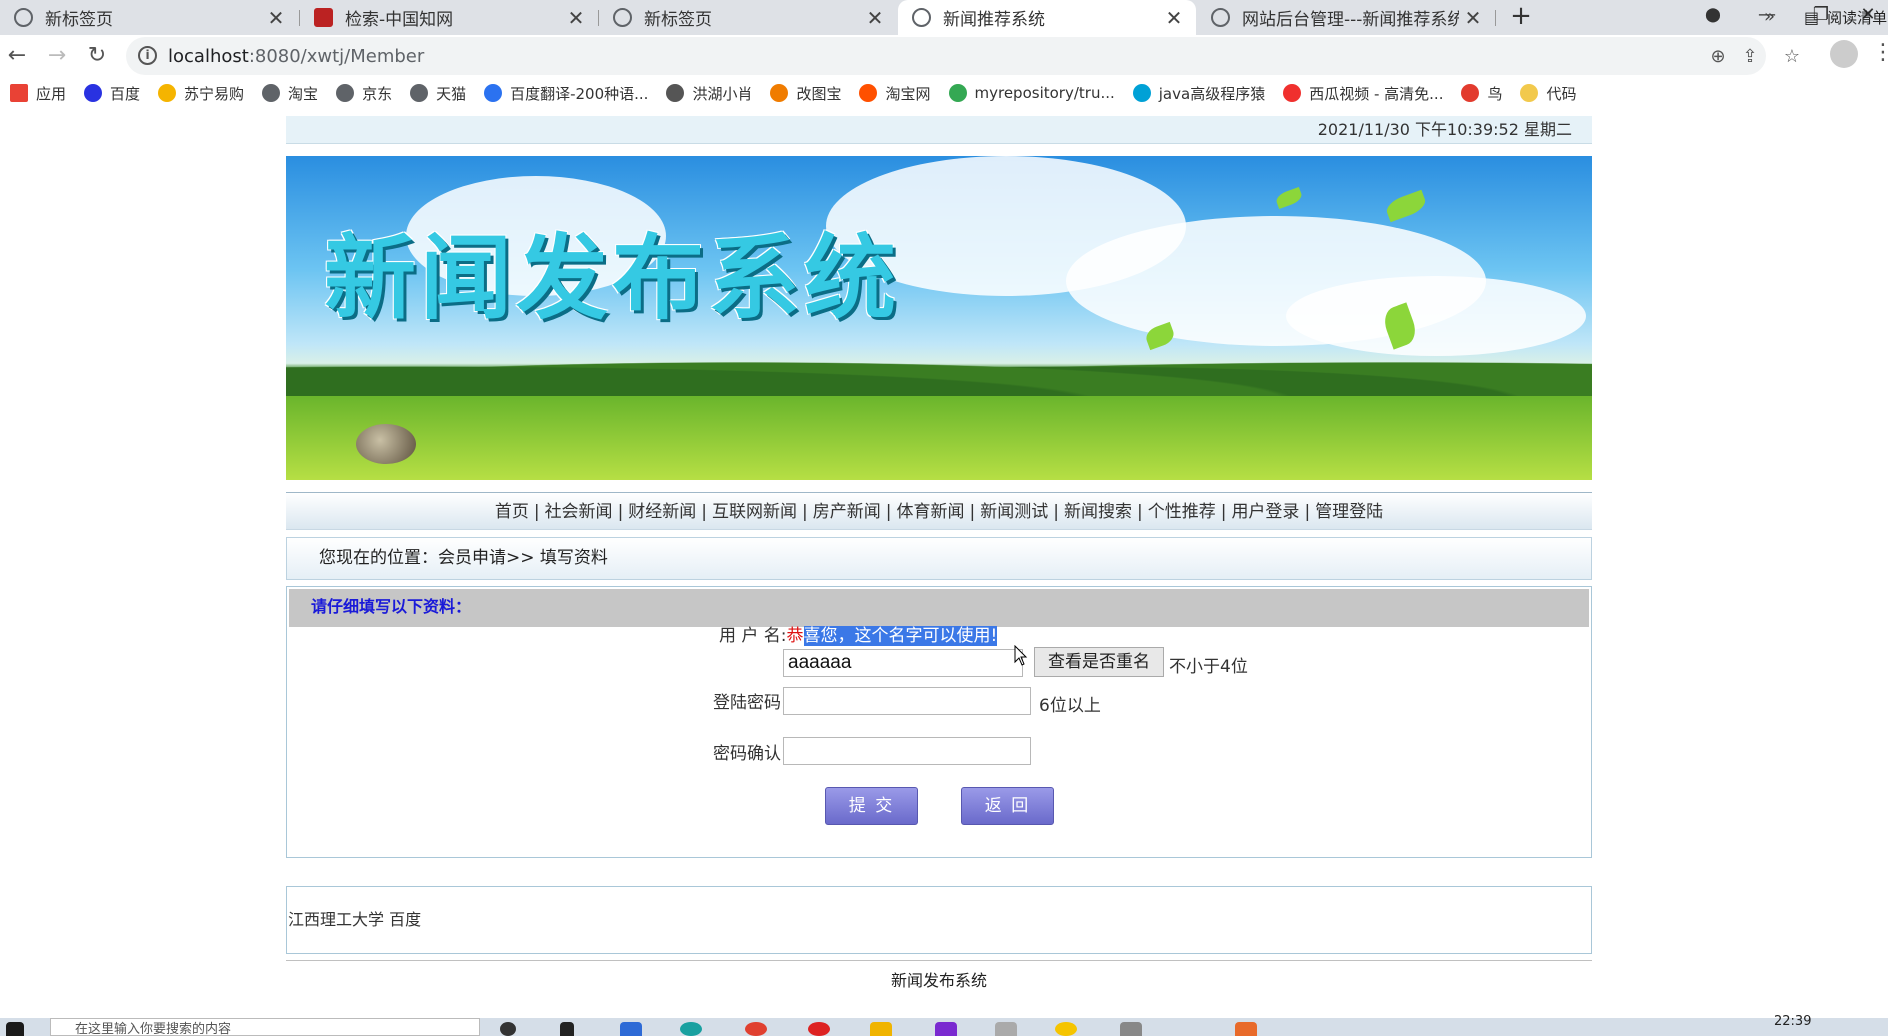 The image size is (1888, 1036). What do you see at coordinates (907, 701) in the screenshot?
I see `password-input` at bounding box center [907, 701].